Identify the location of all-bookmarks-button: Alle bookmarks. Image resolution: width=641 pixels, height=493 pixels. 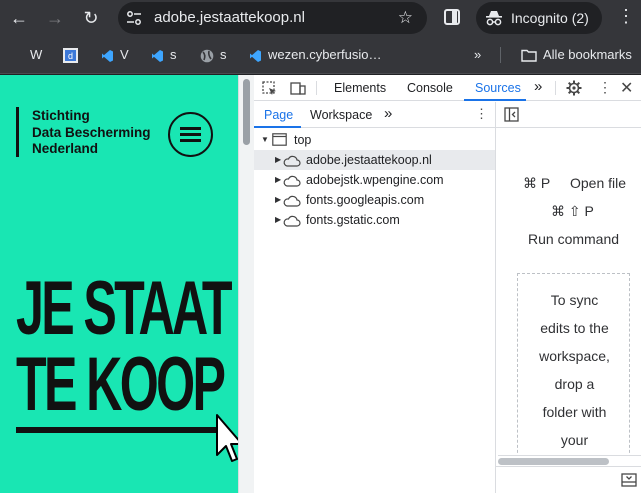
(576, 55).